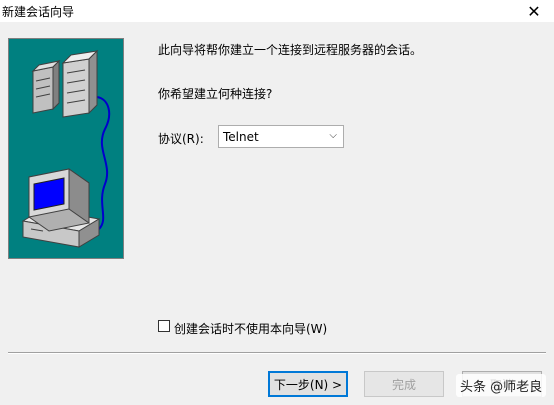  Describe the element at coordinates (290, 50) in the screenshot. I see `intro-text: 此向导将帮你建立一个连接到远程服务器的会话。` at that location.